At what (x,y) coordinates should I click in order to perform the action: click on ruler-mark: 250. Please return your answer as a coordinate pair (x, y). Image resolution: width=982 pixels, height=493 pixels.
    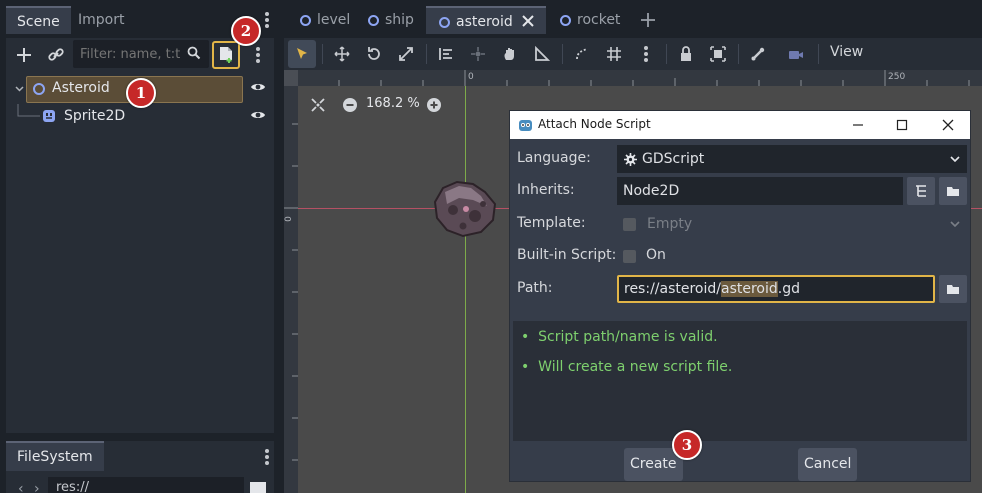
    Looking at the image, I should click on (897, 77).